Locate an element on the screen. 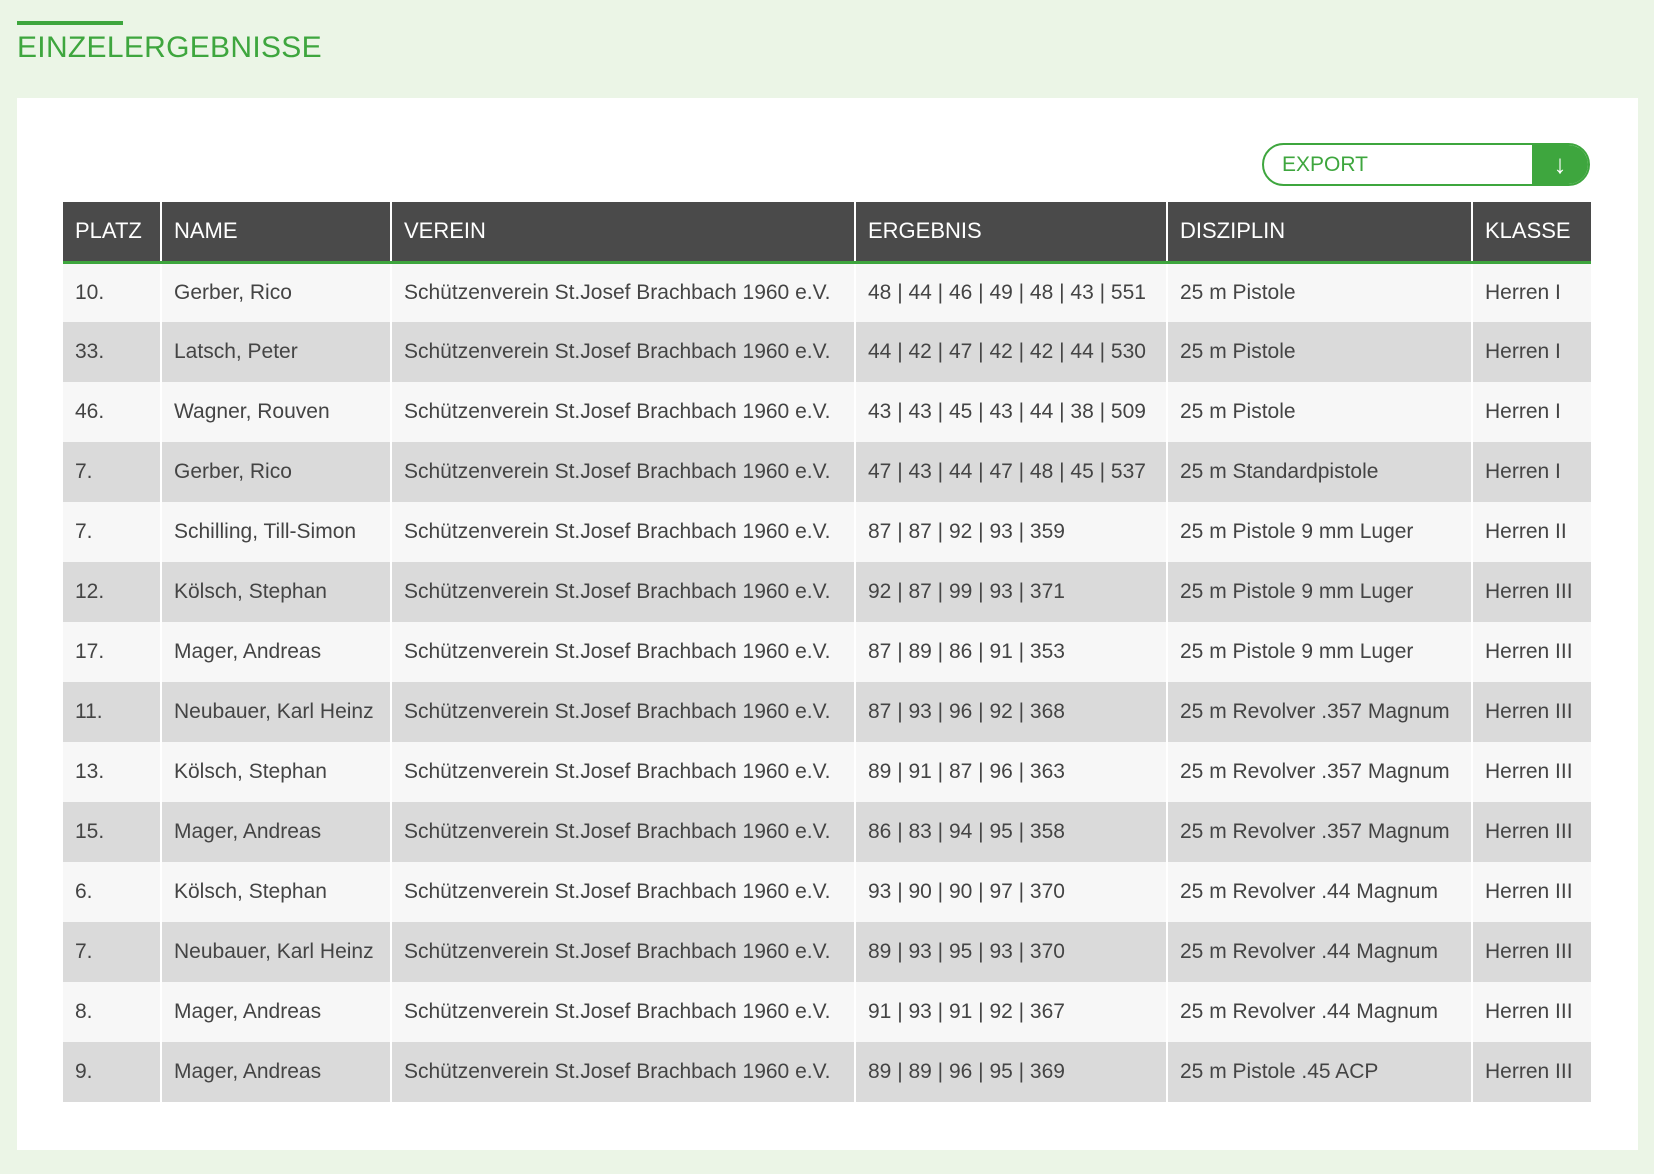 Image resolution: width=1654 pixels, height=1174 pixels. export-button: EXPORT ↓ is located at coordinates (1426, 164).